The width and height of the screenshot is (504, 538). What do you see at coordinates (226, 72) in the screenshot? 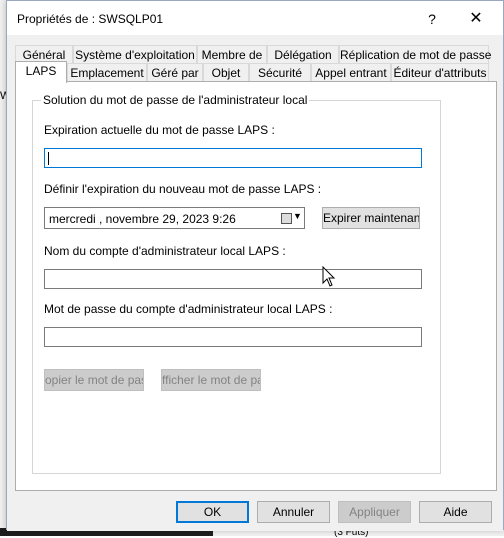
I see `tab-object: Objet` at bounding box center [226, 72].